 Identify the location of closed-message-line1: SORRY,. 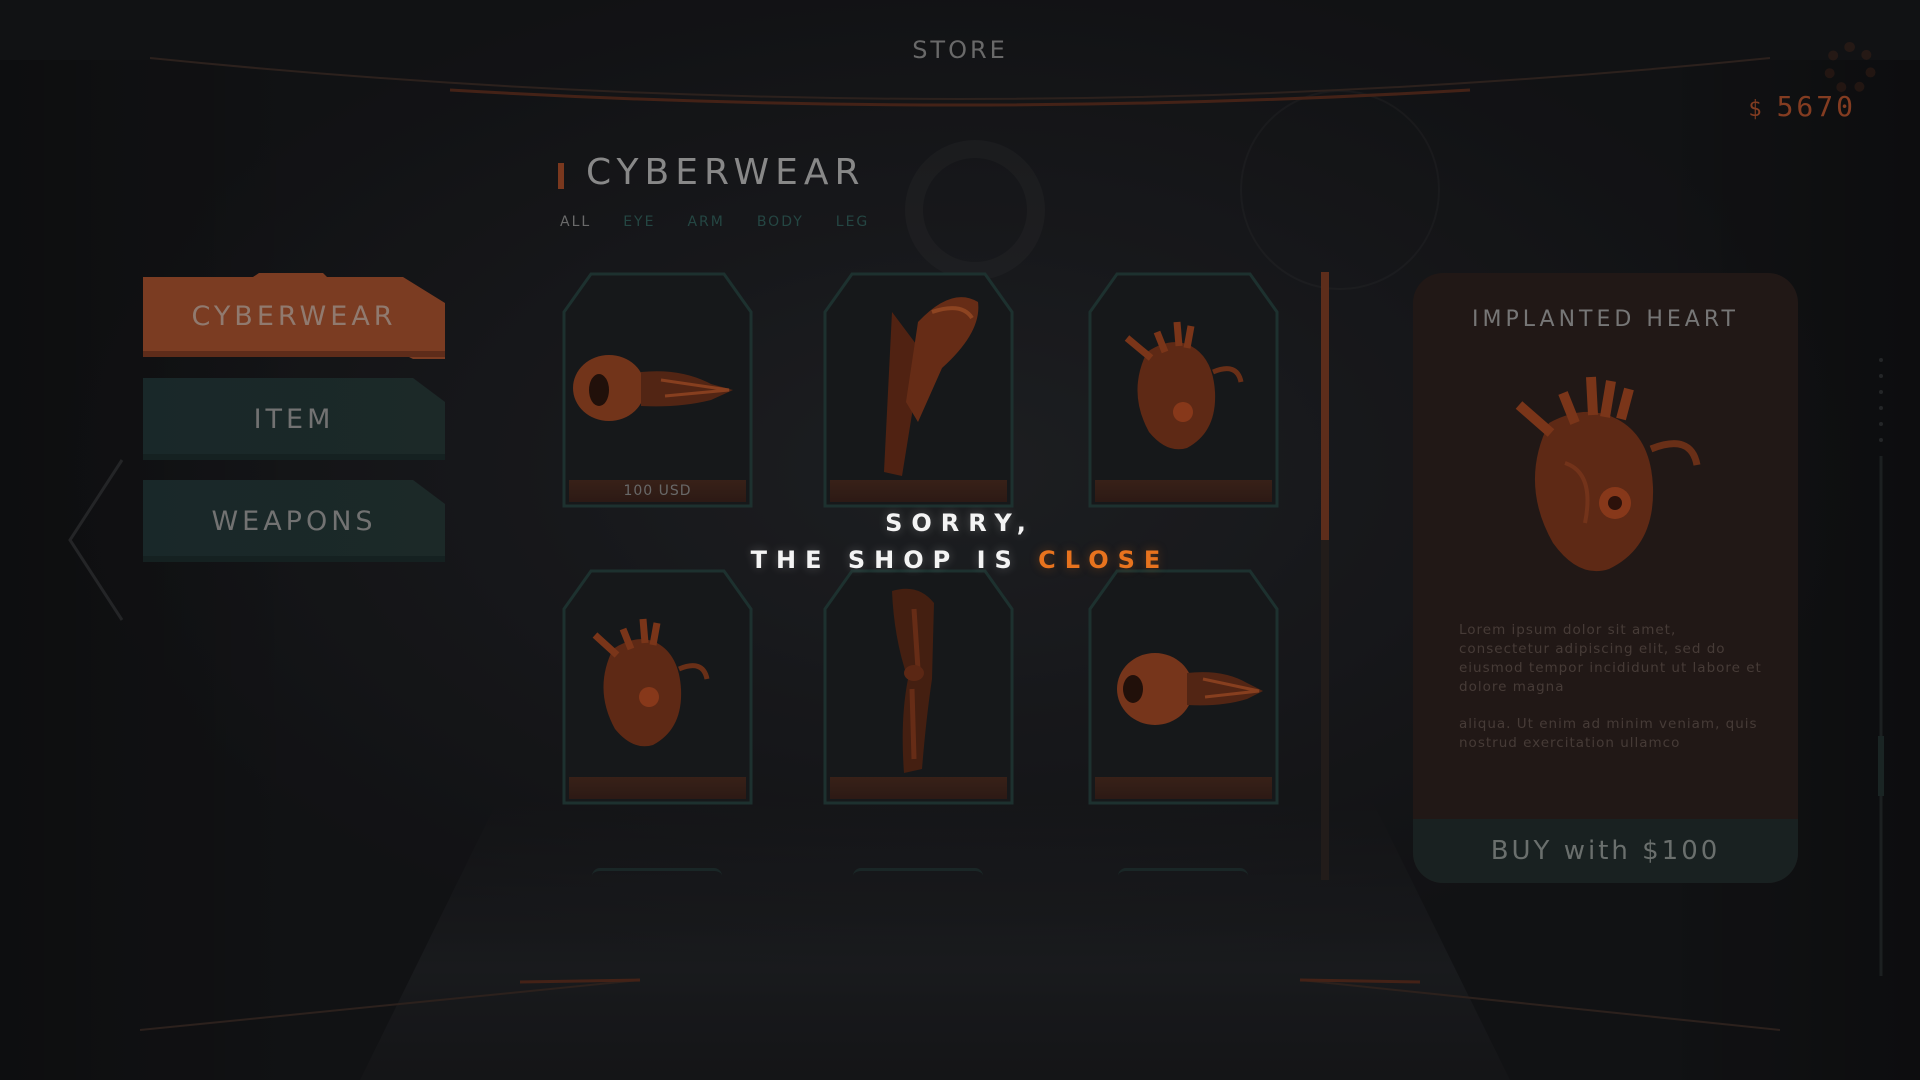
(960, 523).